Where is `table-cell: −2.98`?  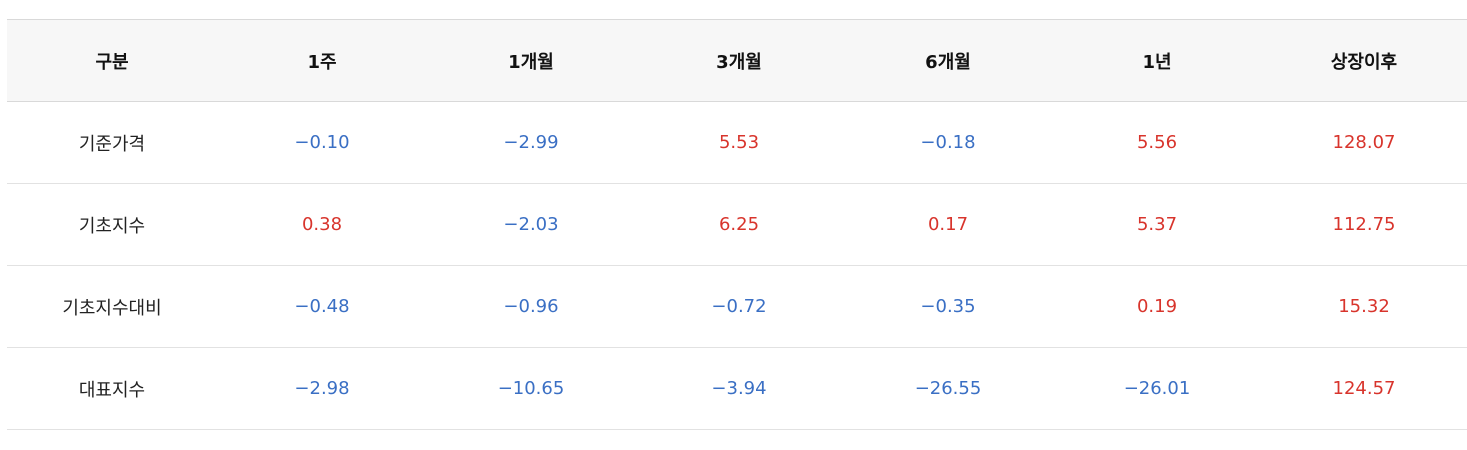
table-cell: −2.98 is located at coordinates (322, 388).